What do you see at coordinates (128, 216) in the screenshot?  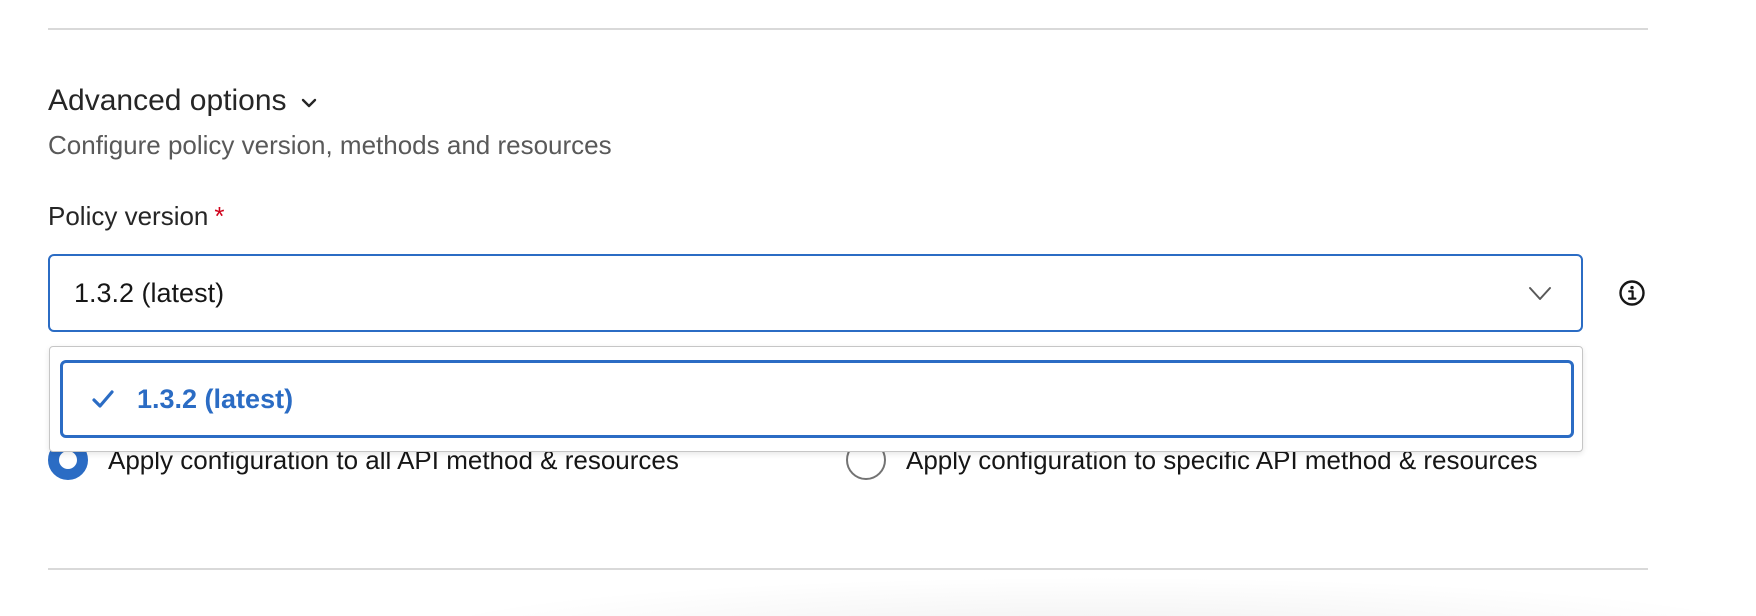 I see `policy-version-label-text: Policy version` at bounding box center [128, 216].